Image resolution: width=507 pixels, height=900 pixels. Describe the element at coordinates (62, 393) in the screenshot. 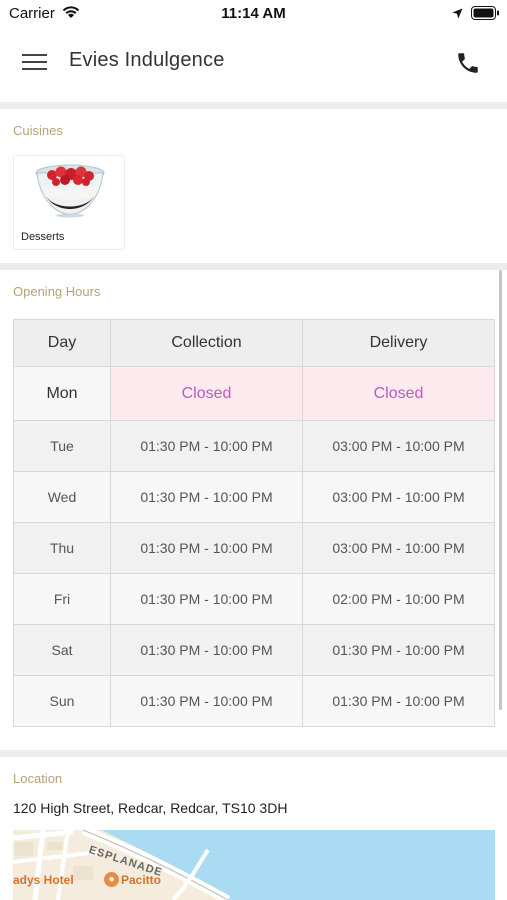

I see `day-cell: Mon` at that location.